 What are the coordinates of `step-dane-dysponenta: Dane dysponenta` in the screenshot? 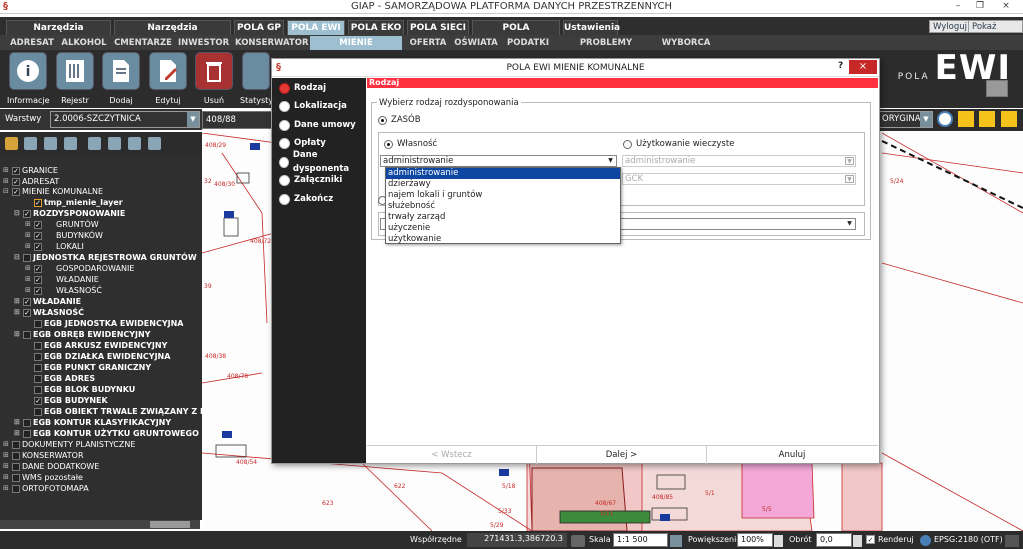 It's located at (322, 162).